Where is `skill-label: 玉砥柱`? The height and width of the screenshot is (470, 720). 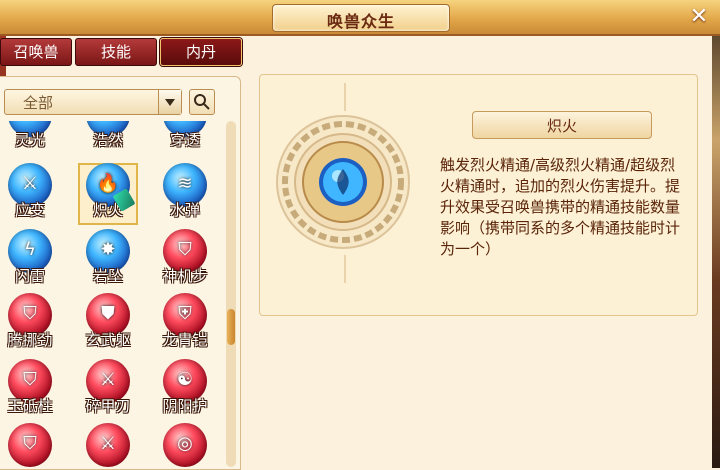 skill-label: 玉砥柱 is located at coordinates (30, 406).